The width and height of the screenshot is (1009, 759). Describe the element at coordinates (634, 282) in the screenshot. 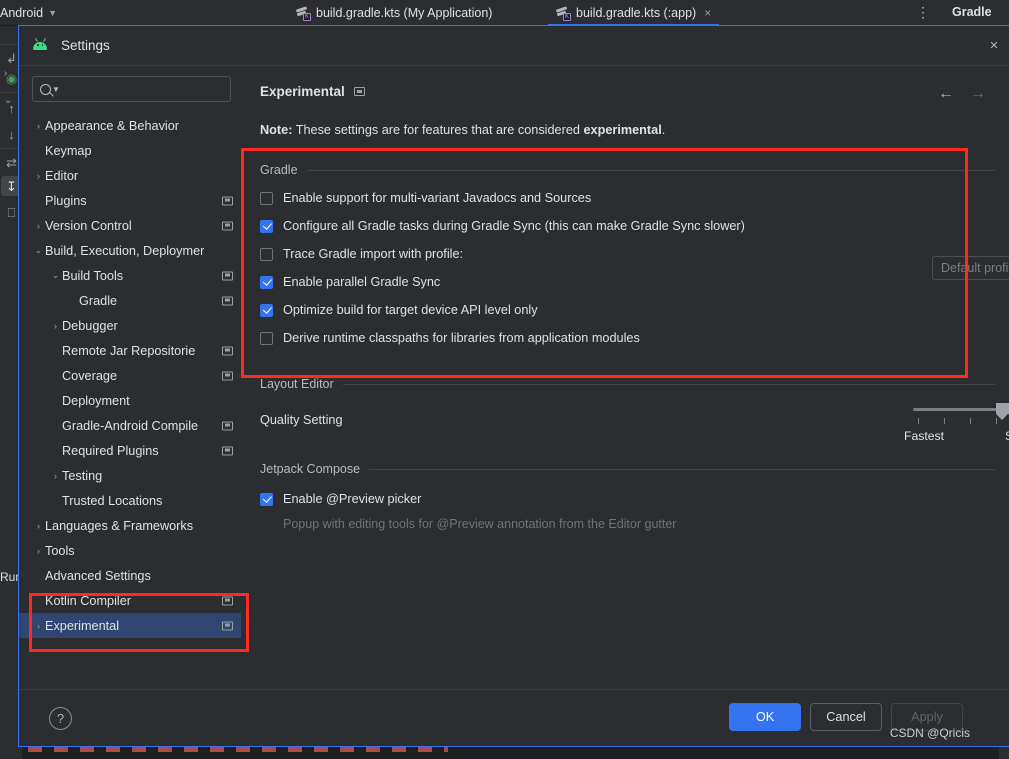

I see `option-parallel-sync: Enable parallel Gradle Sync` at that location.